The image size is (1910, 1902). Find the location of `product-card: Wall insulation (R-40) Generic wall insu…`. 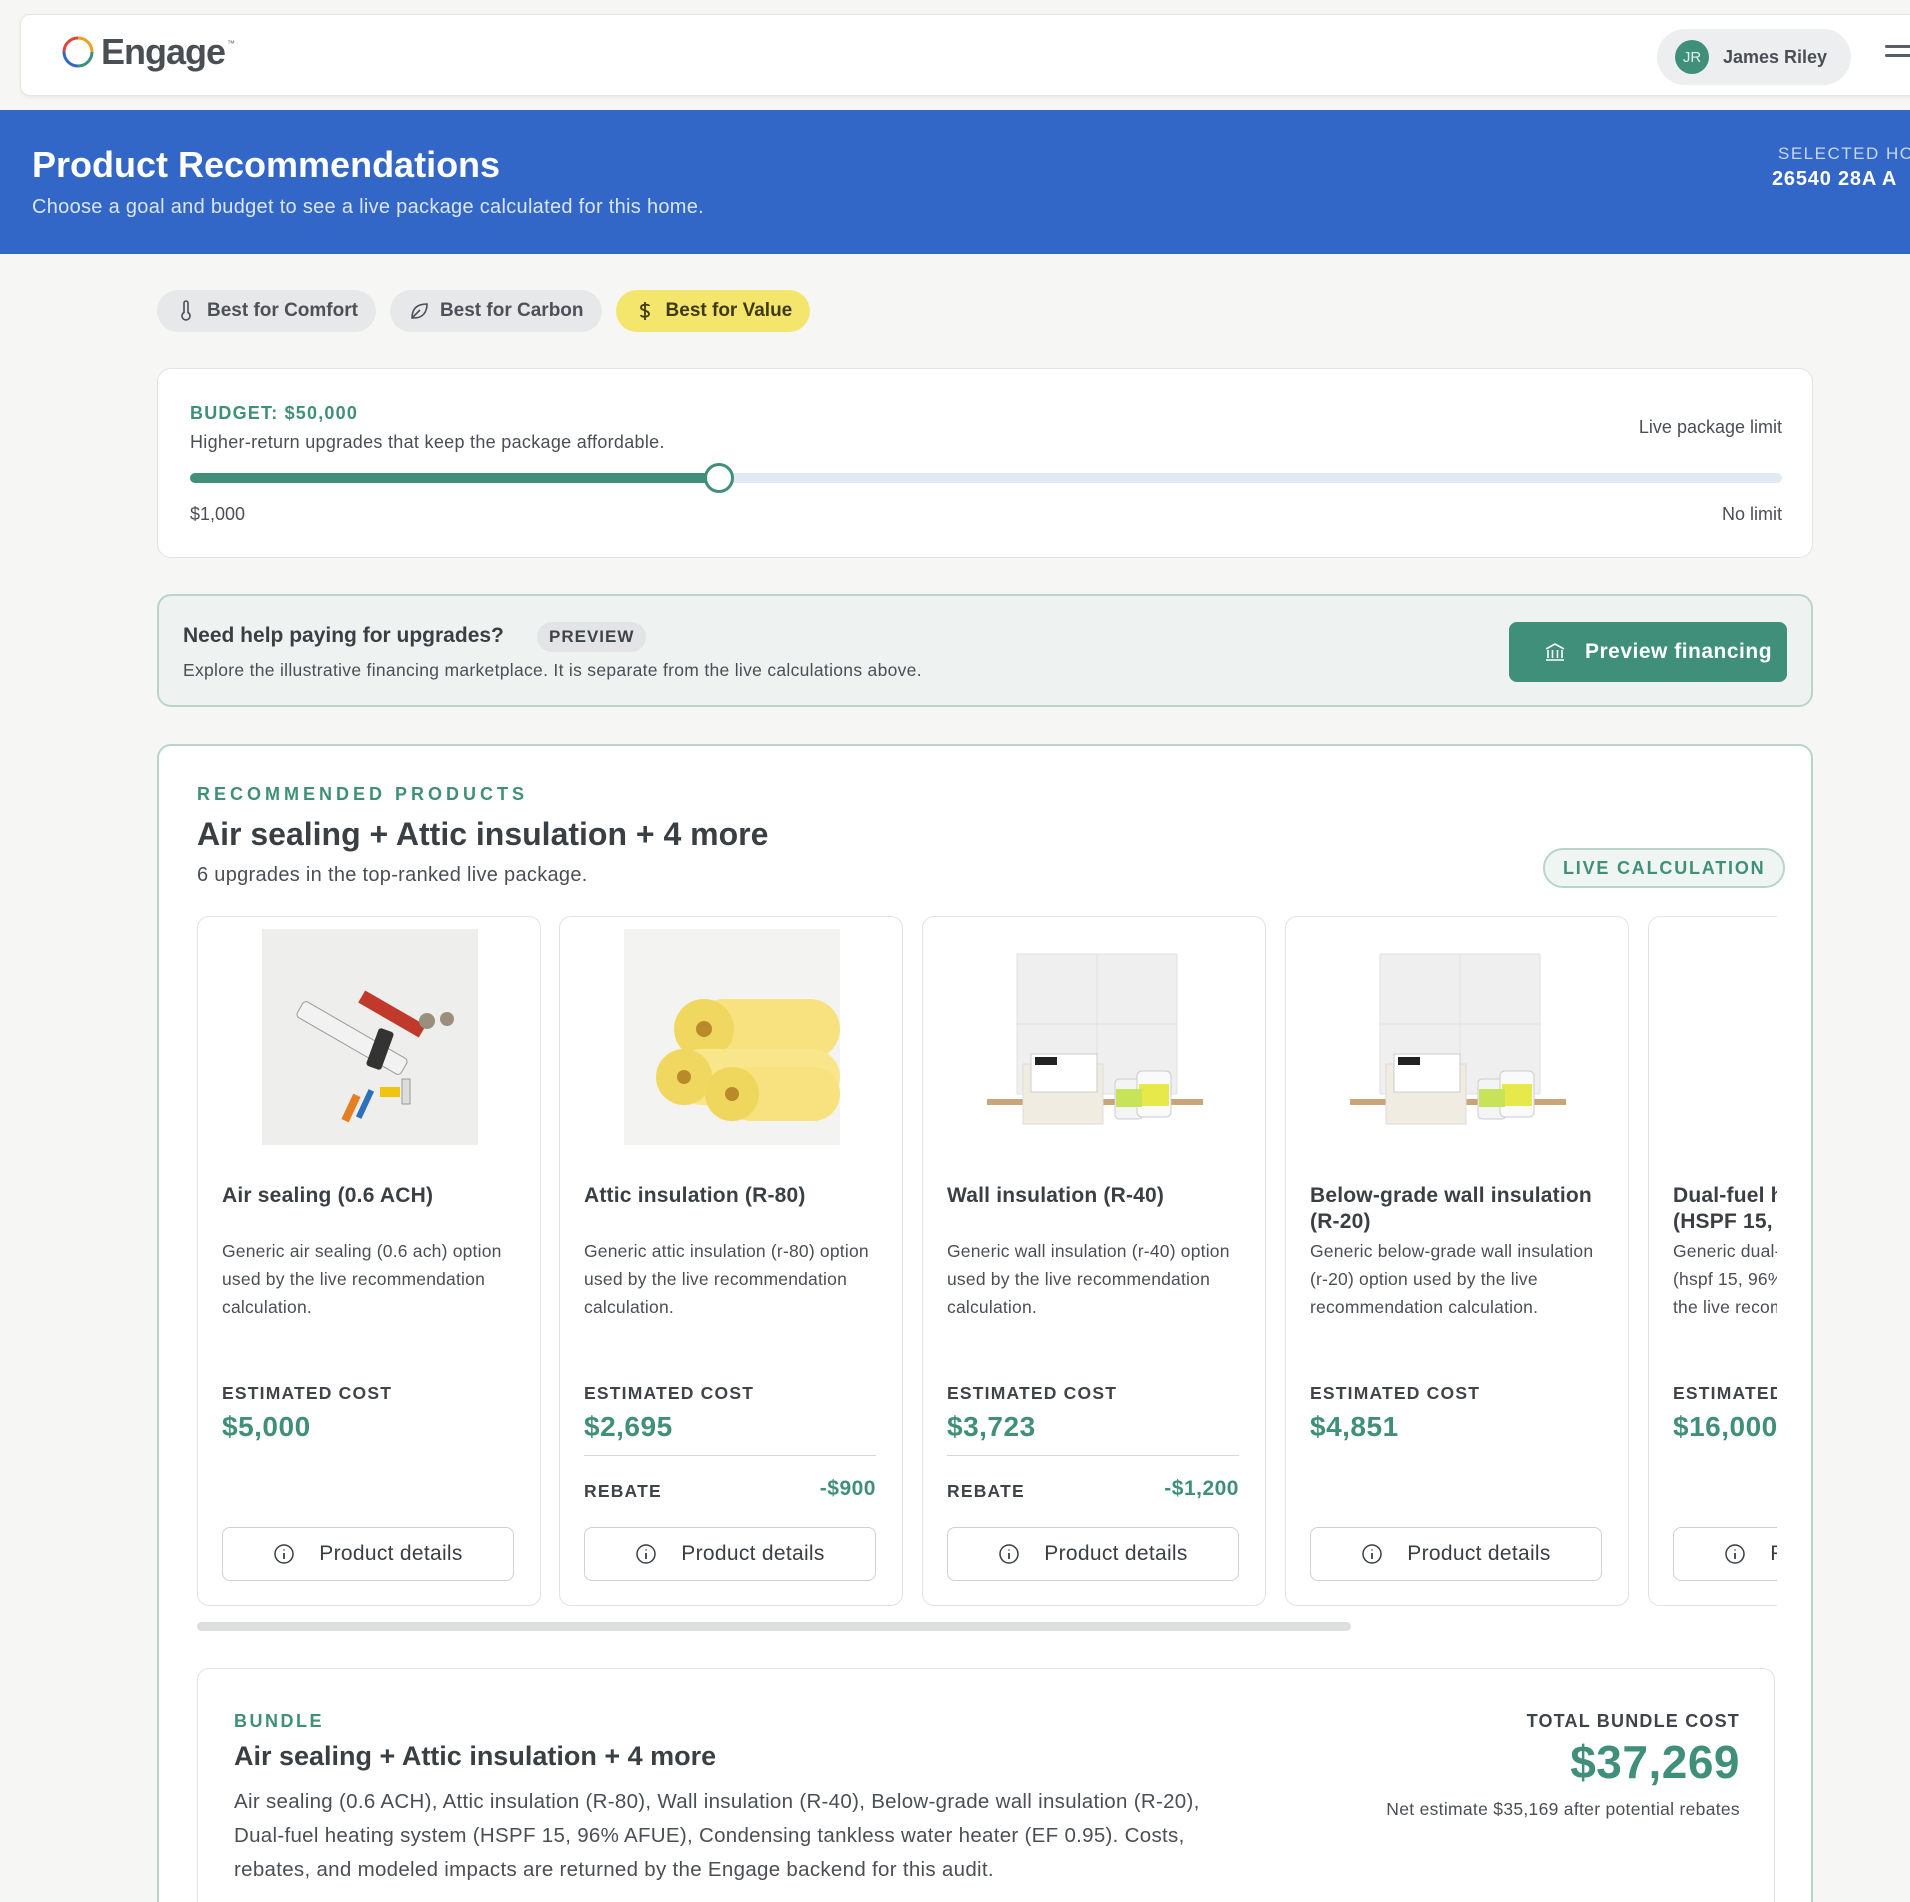

product-card: Wall insulation (R-40) Generic wall insu… is located at coordinates (1094, 1261).